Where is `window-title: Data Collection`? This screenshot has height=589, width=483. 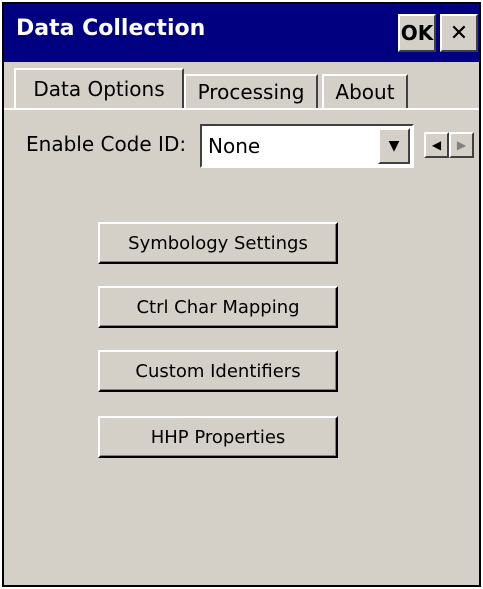
window-title: Data Collection is located at coordinates (111, 28).